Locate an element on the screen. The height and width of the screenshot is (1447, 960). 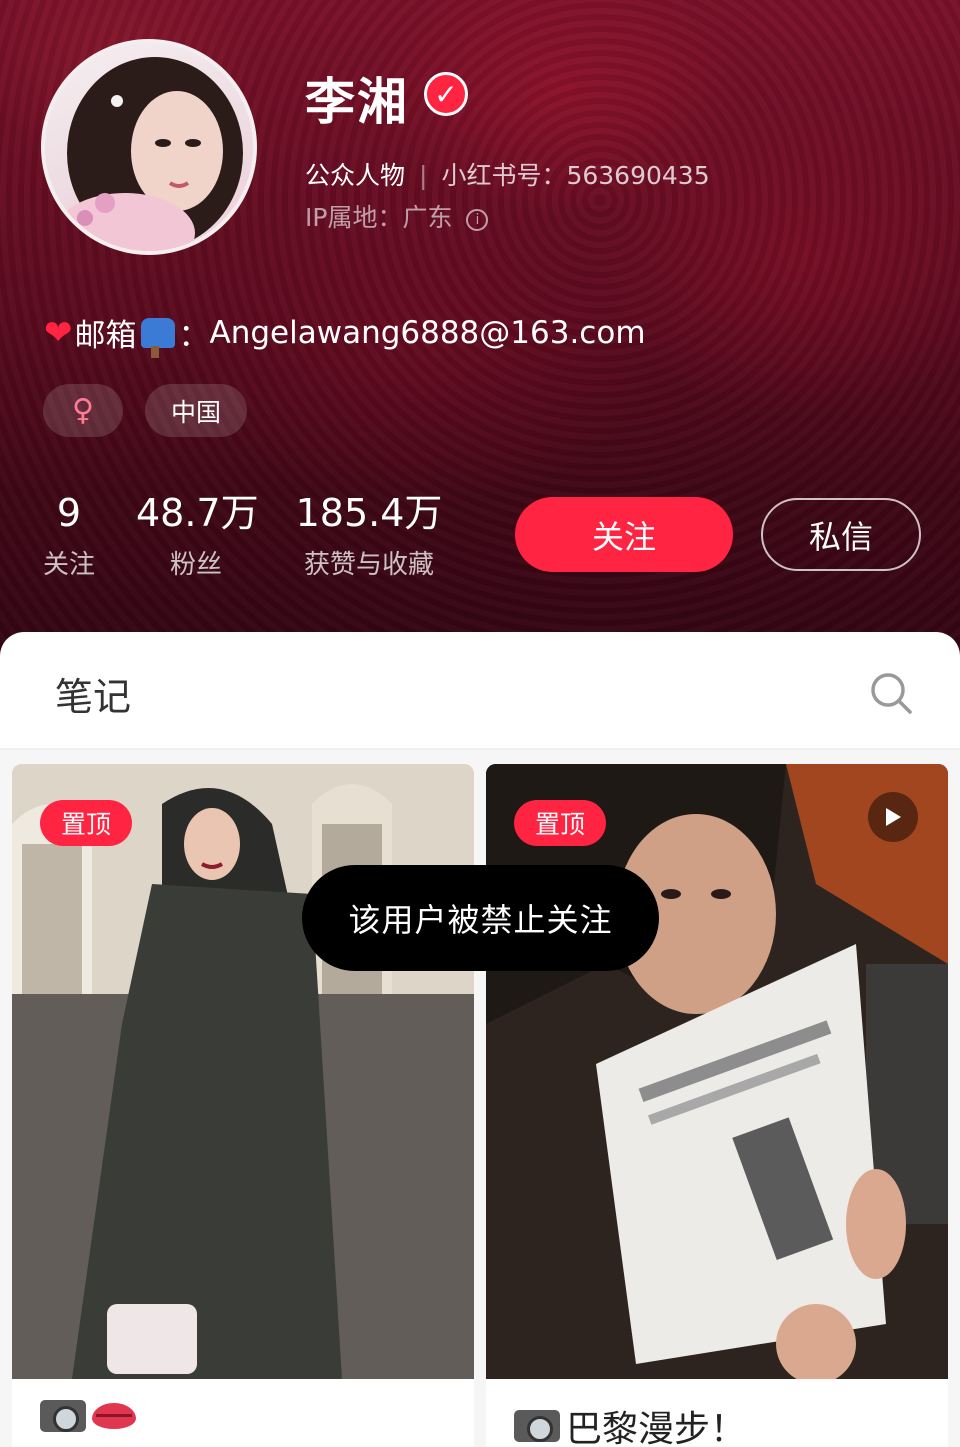
stat-following-value: 9 is located at coordinates (69, 513).